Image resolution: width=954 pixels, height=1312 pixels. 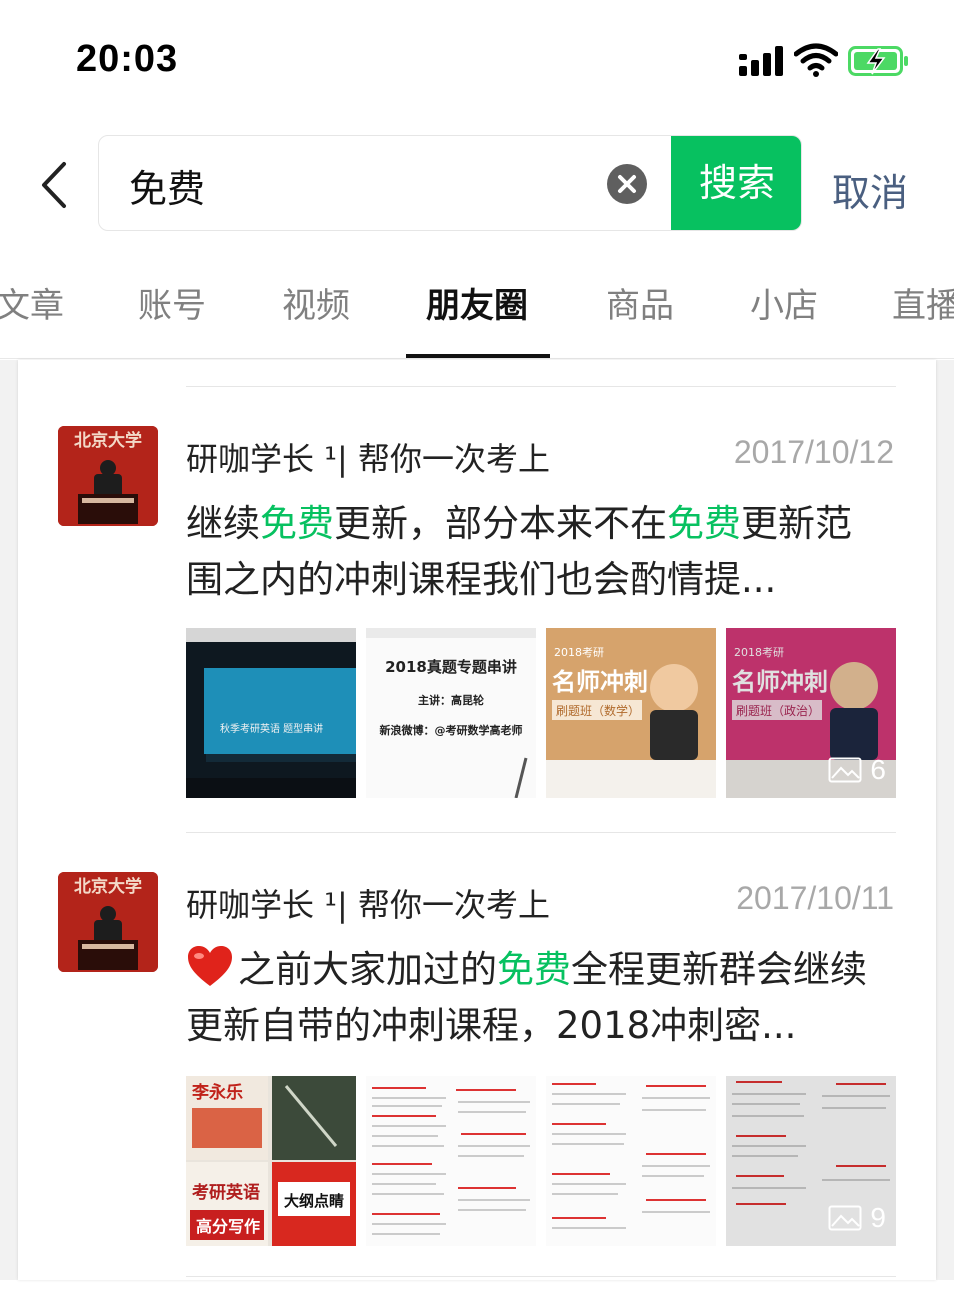 I want to click on thumb-caption: 秋季考研英语 题型串讲, so click(x=271, y=728).